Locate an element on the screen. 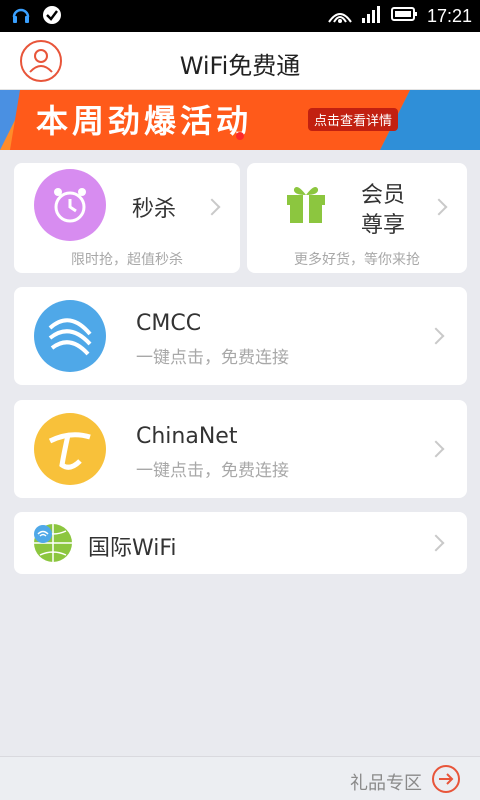 This screenshot has height=800, width=480. network-item-chinanet: ChinaNet 一键点击，免费连接 is located at coordinates (240, 449).